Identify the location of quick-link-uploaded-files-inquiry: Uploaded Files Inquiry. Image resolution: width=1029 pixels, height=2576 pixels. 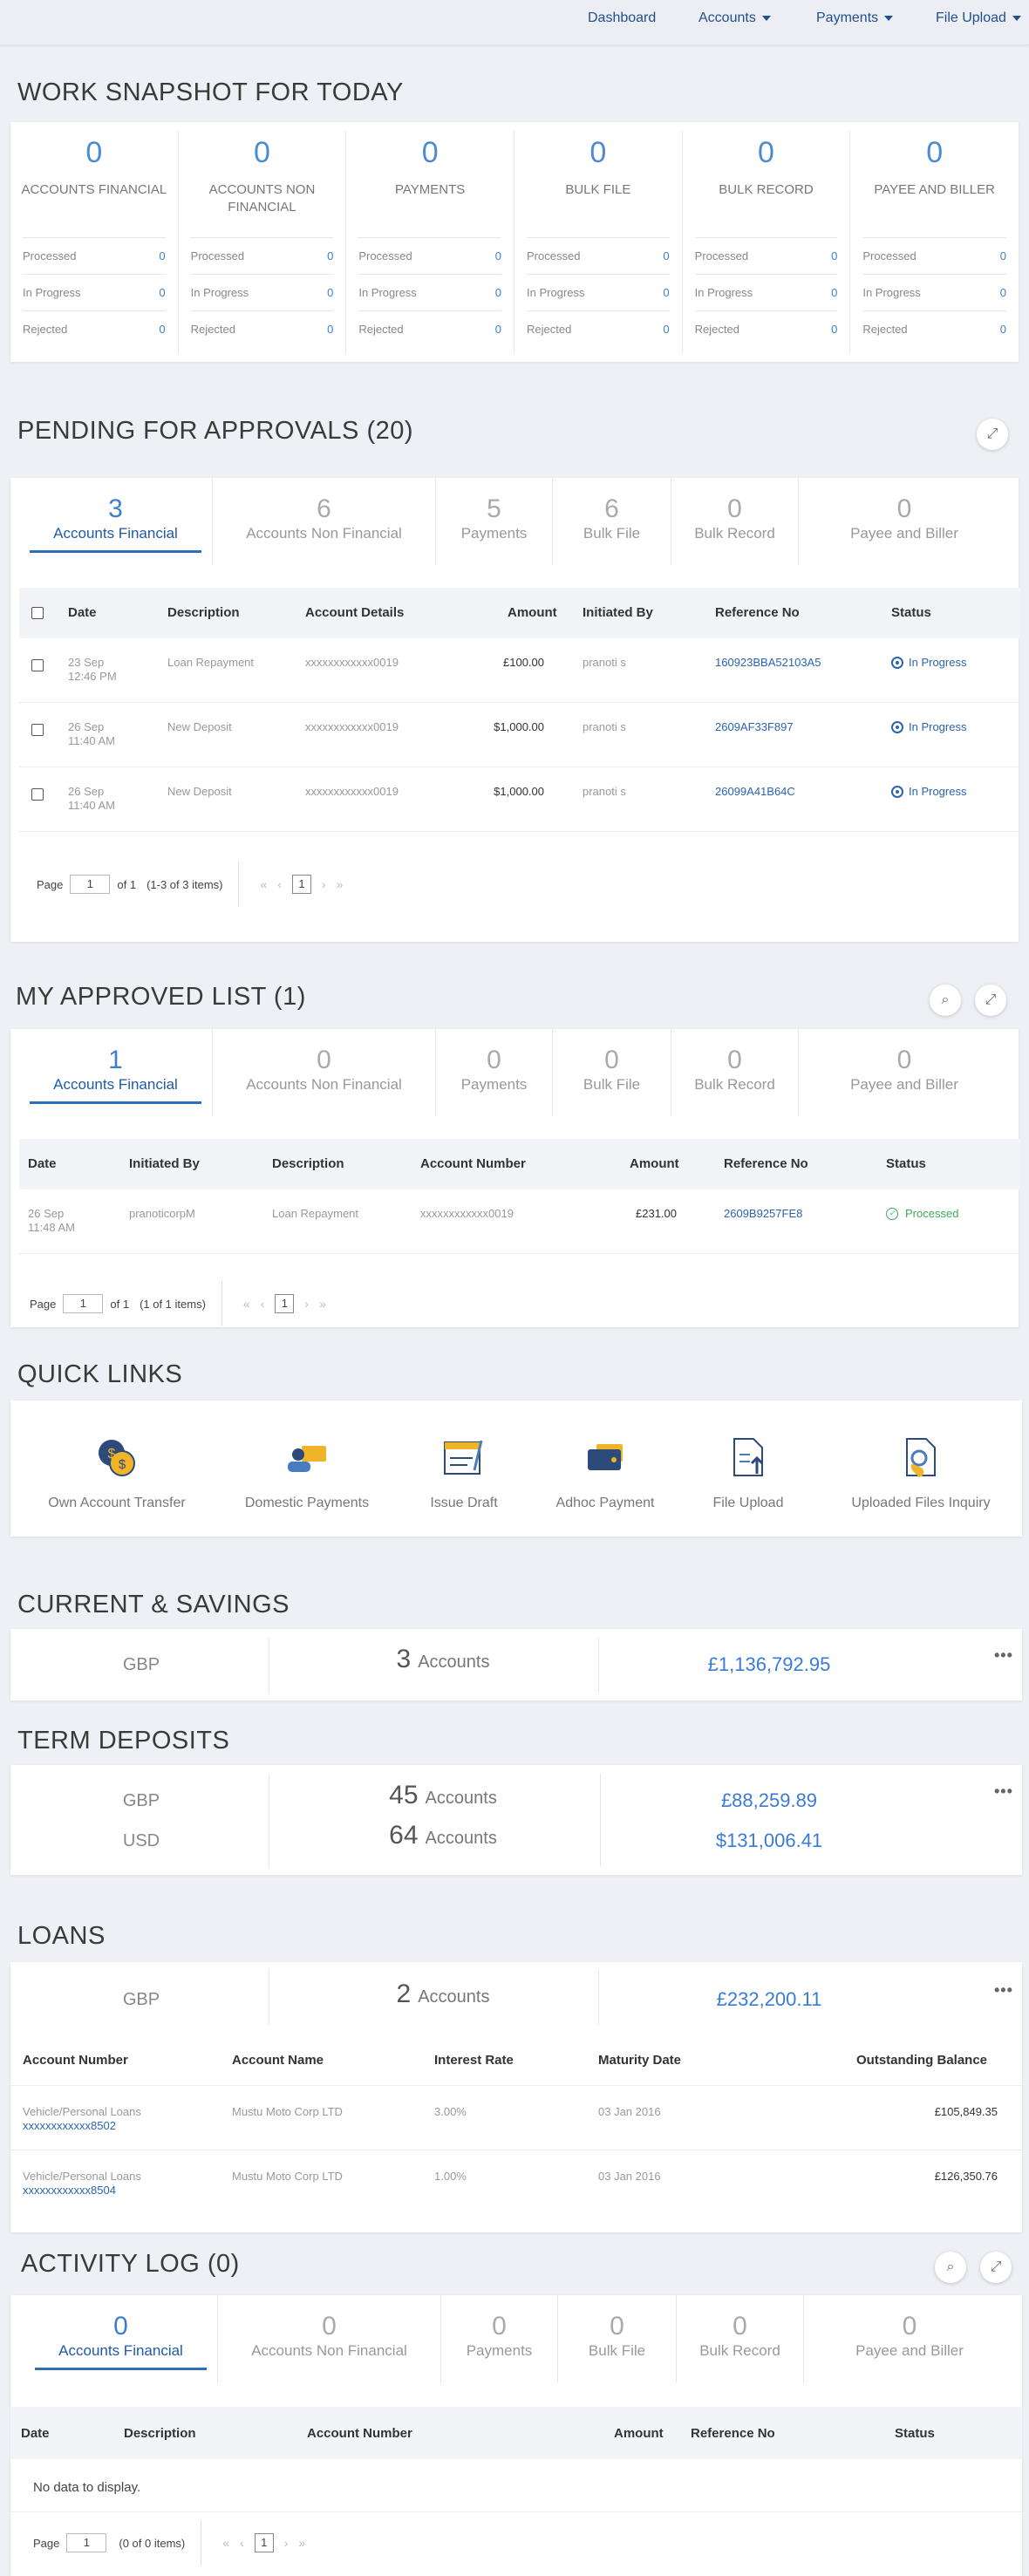
(921, 1456).